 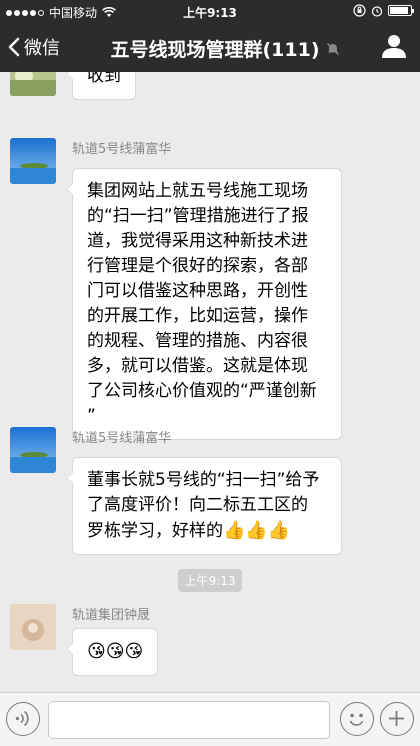 I want to click on plus-icon, so click(x=396, y=718).